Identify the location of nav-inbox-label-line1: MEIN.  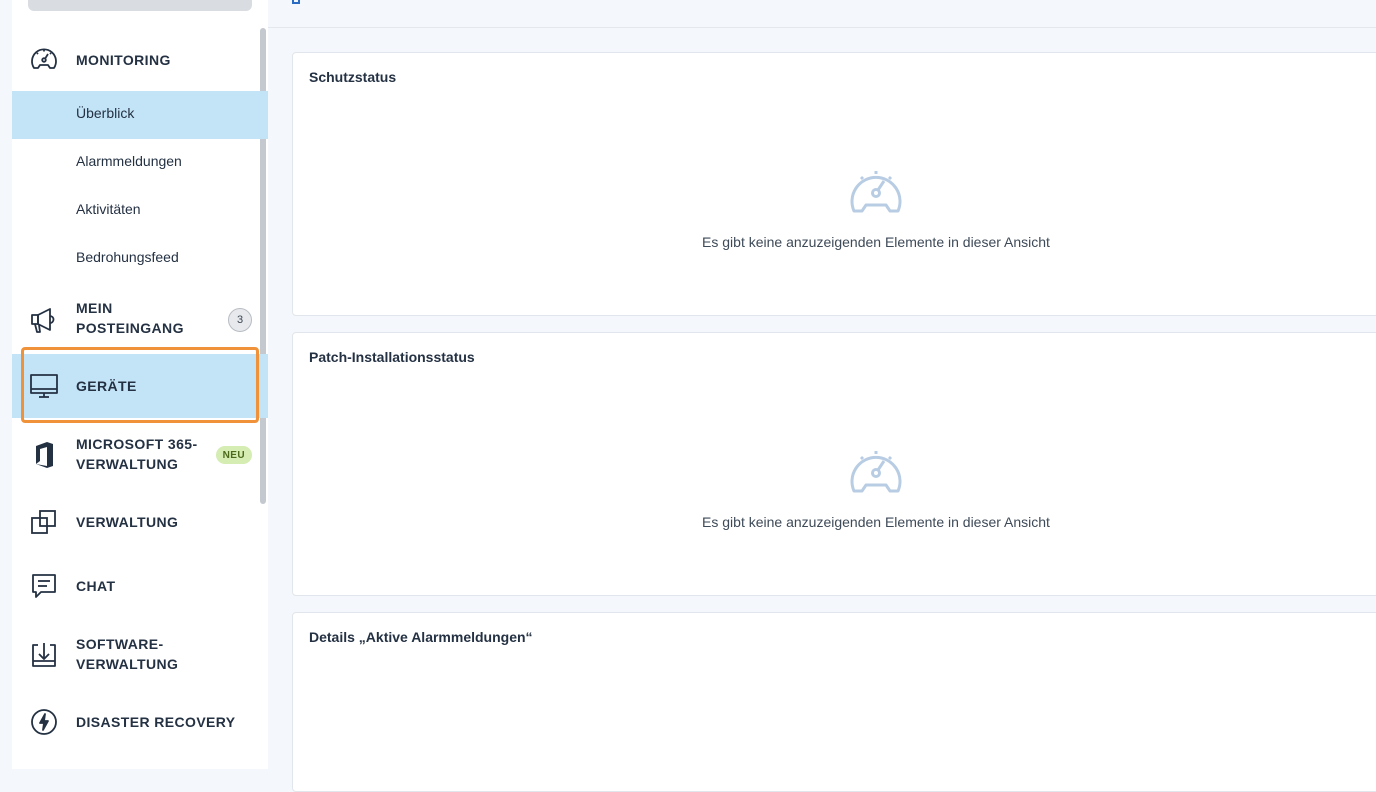
(94, 308).